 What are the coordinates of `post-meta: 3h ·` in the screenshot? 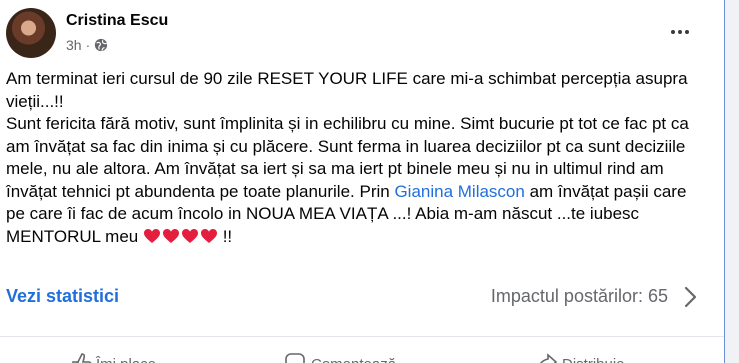 It's located at (87, 45).